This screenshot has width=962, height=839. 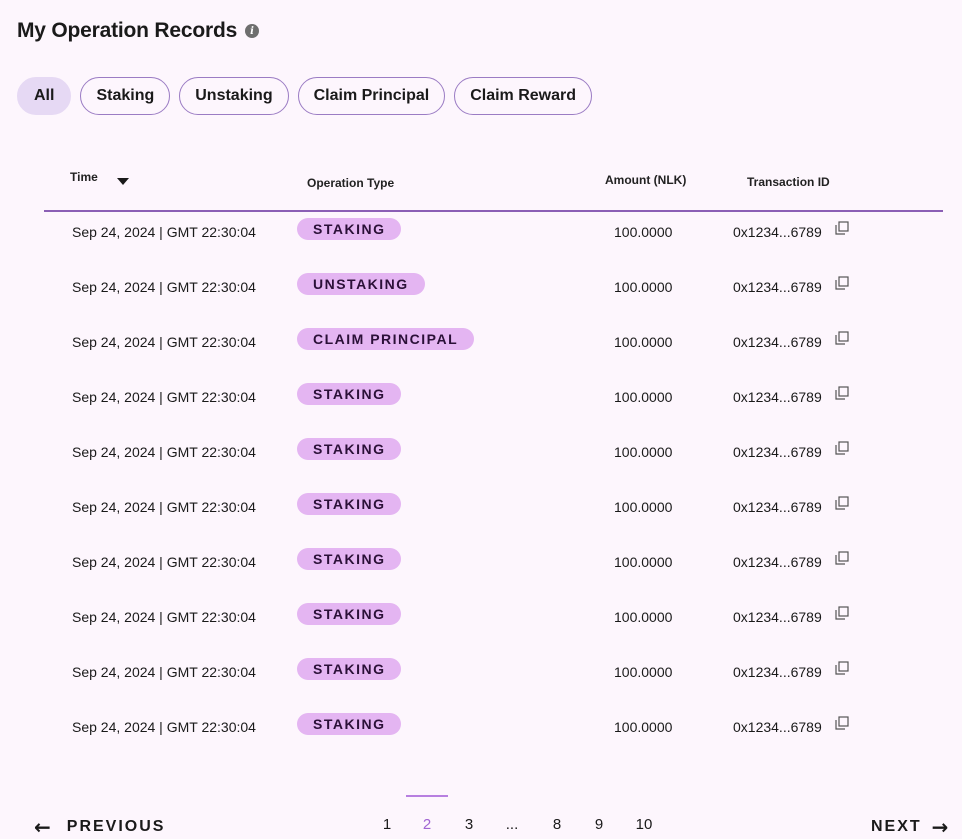 I want to click on filter-chip-claim-principal: Claim Principal, so click(x=371, y=96).